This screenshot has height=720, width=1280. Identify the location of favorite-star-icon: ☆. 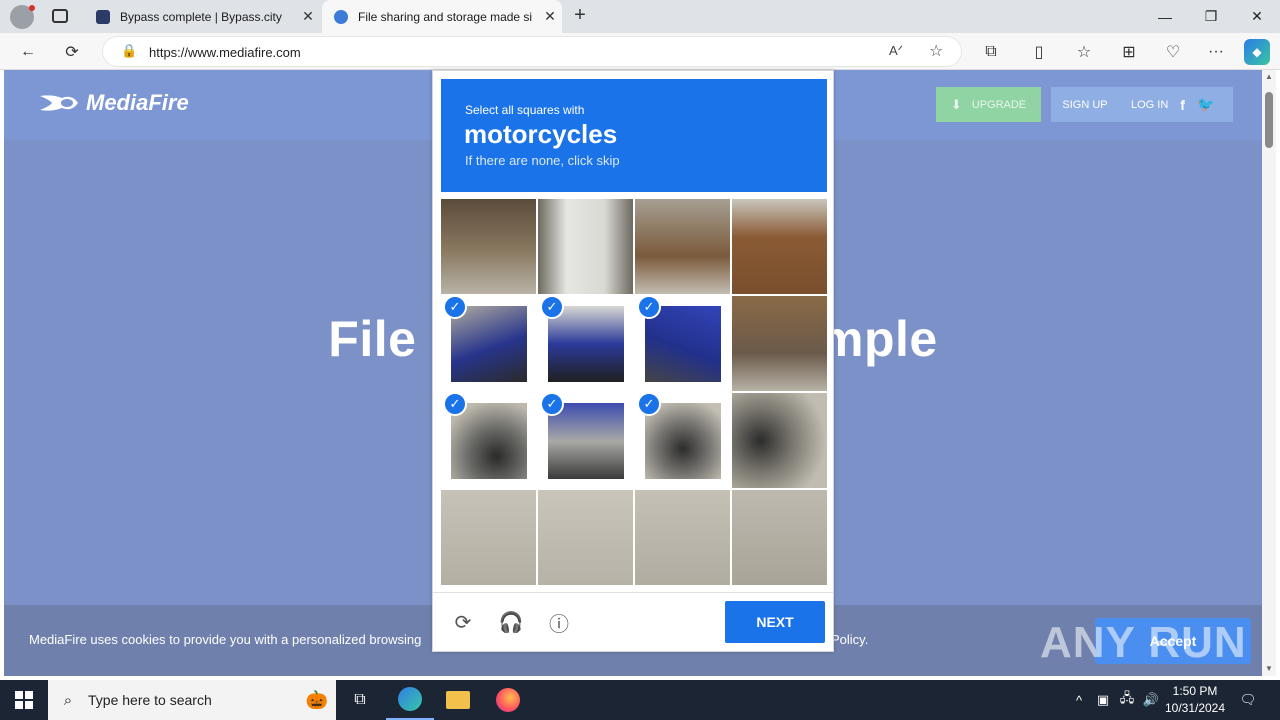
(936, 51).